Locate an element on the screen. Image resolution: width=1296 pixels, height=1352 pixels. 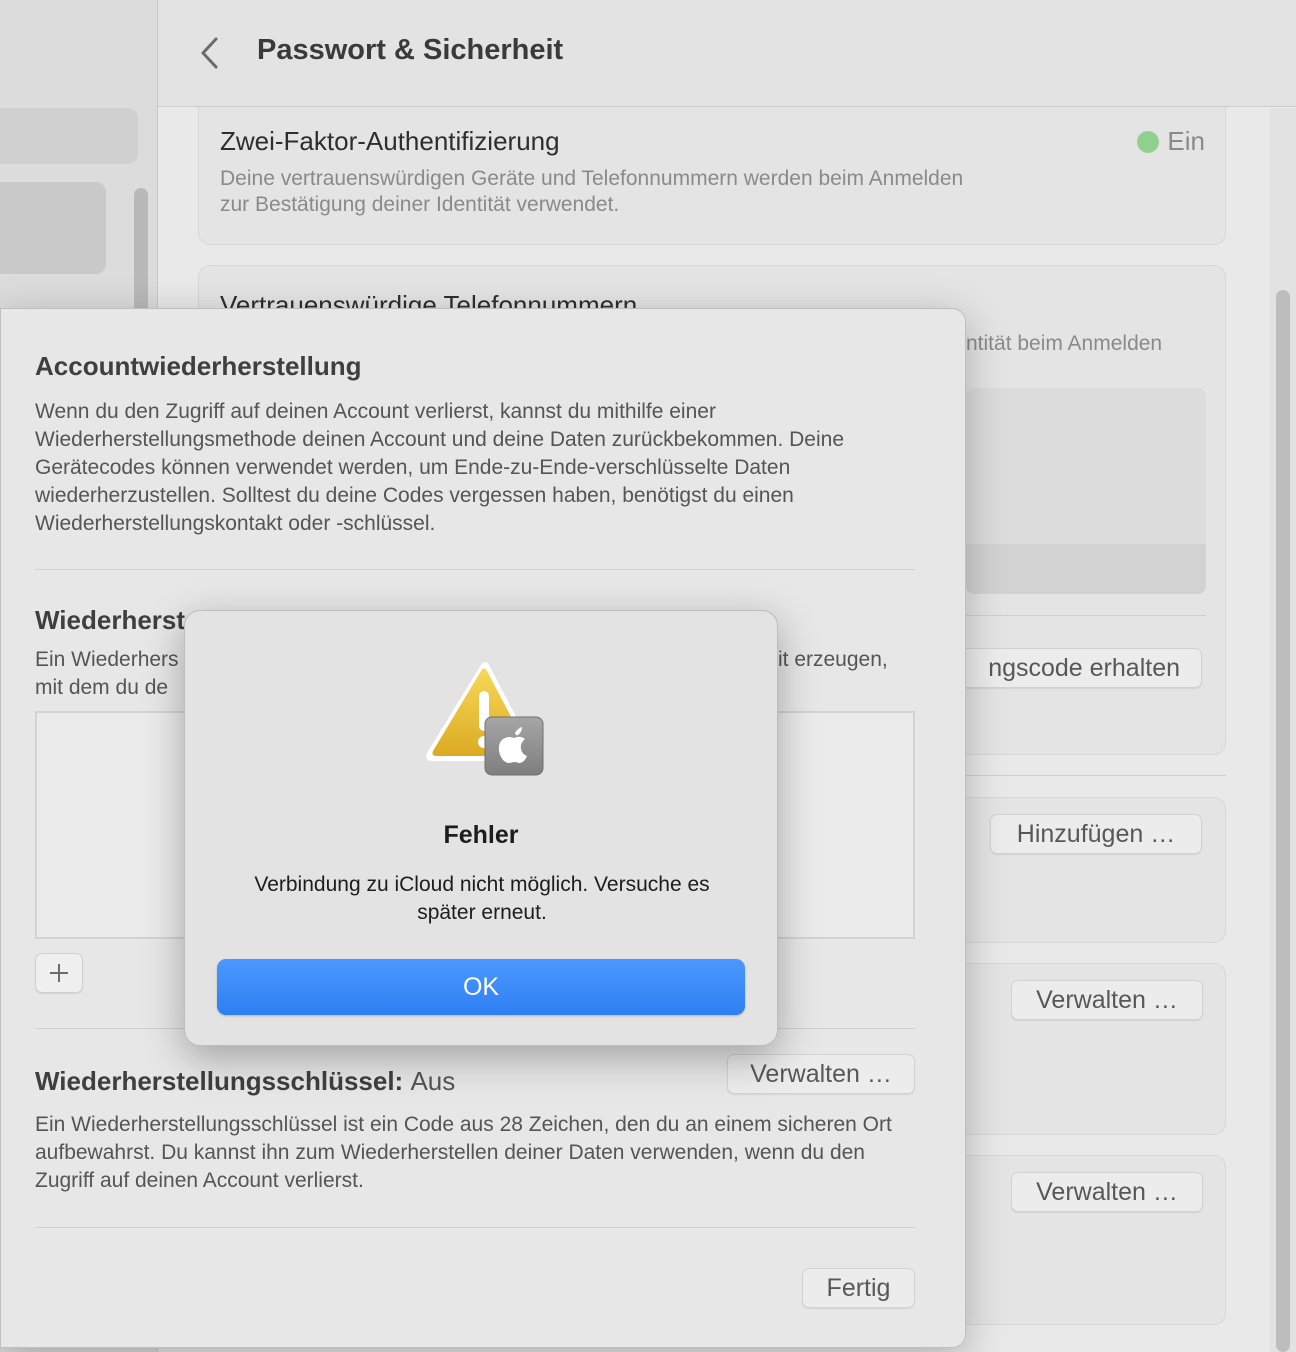
alert-title: Fehler is located at coordinates (481, 835).